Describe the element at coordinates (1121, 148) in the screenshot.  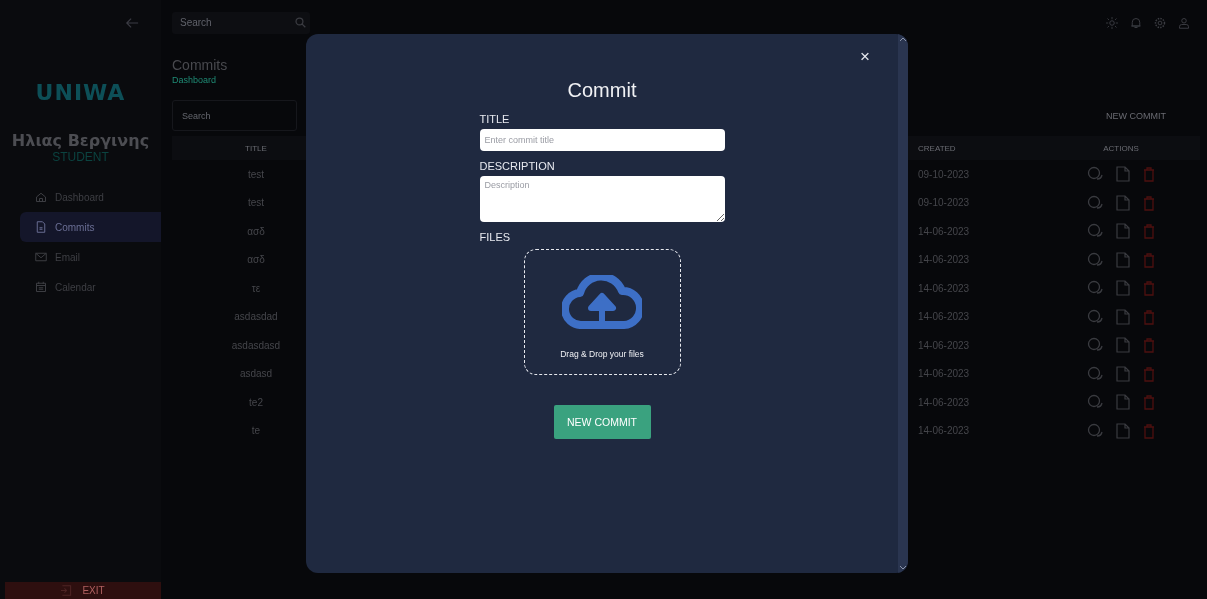
I see `column-header: ACTIONS` at that location.